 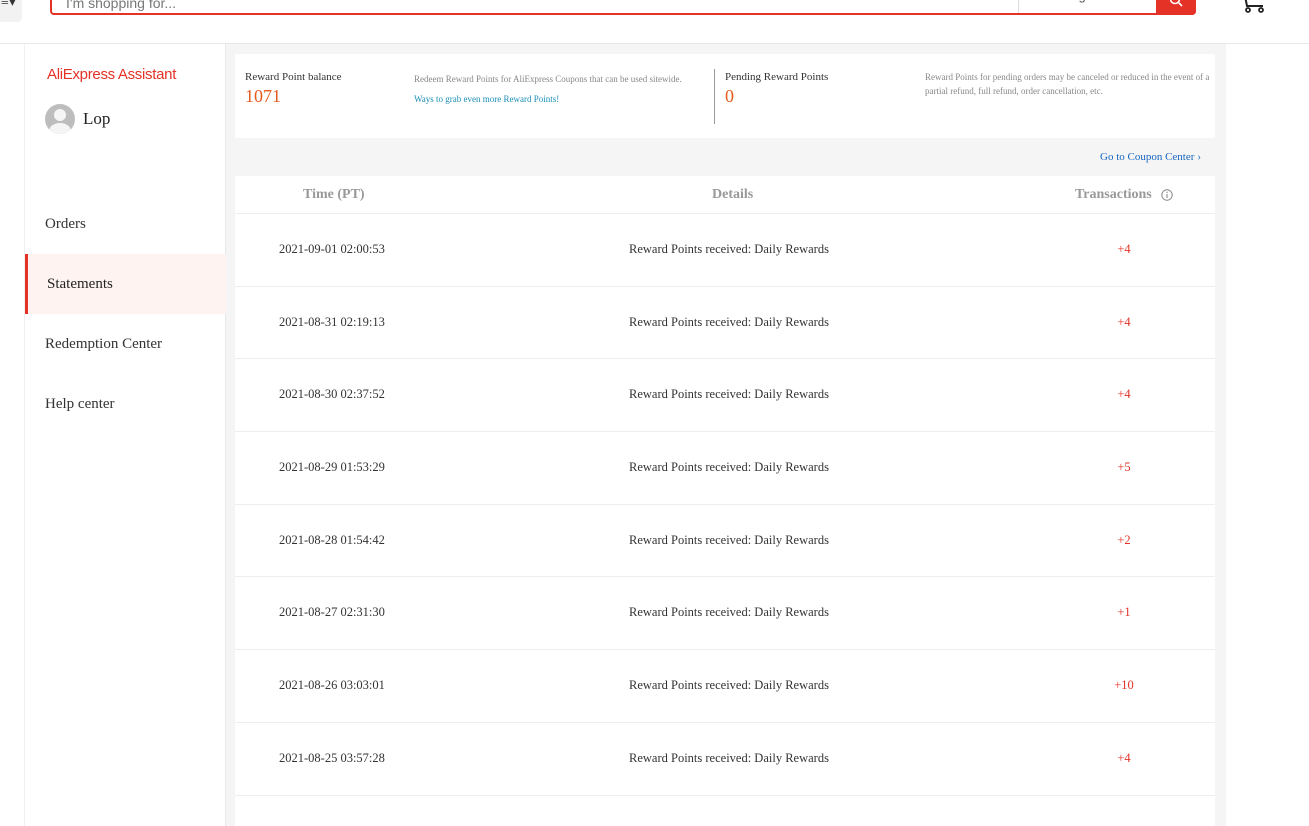 What do you see at coordinates (1199, 157) in the screenshot?
I see `chevron-right-icon: ›` at bounding box center [1199, 157].